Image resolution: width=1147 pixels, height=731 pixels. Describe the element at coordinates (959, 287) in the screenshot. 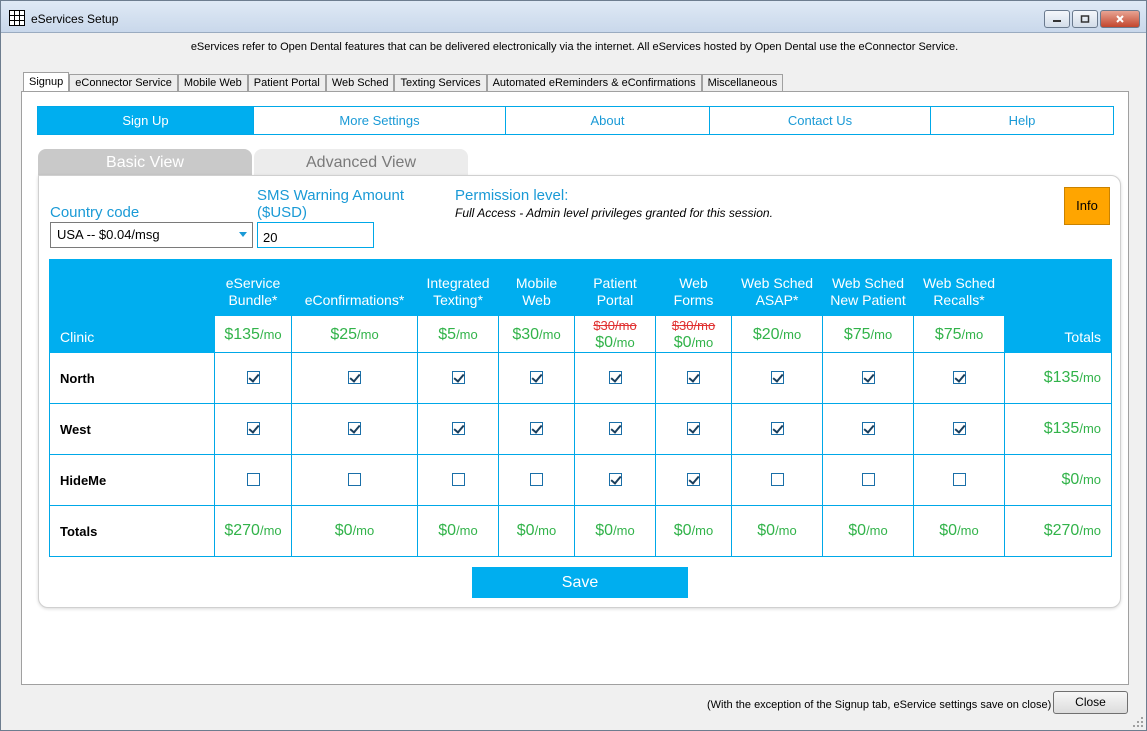

I see `service-column-header: Web Sched Recalls*` at that location.